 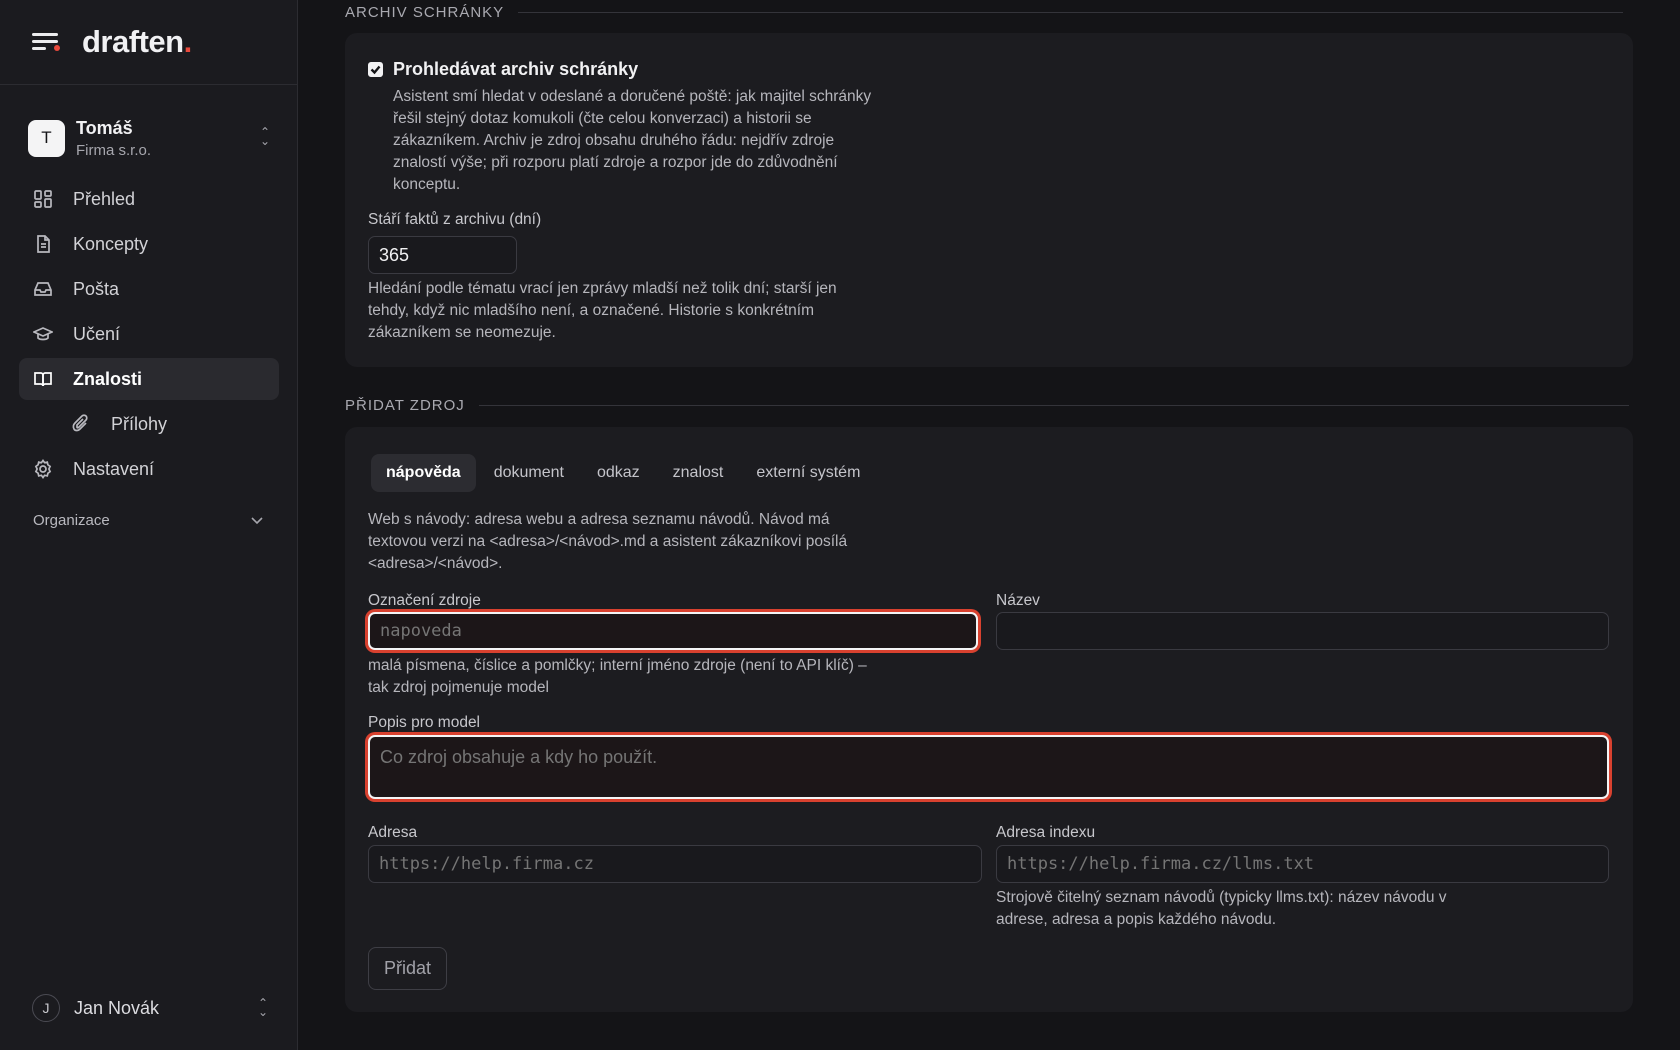 I want to click on tab-externi-system: externí systém, so click(x=808, y=473).